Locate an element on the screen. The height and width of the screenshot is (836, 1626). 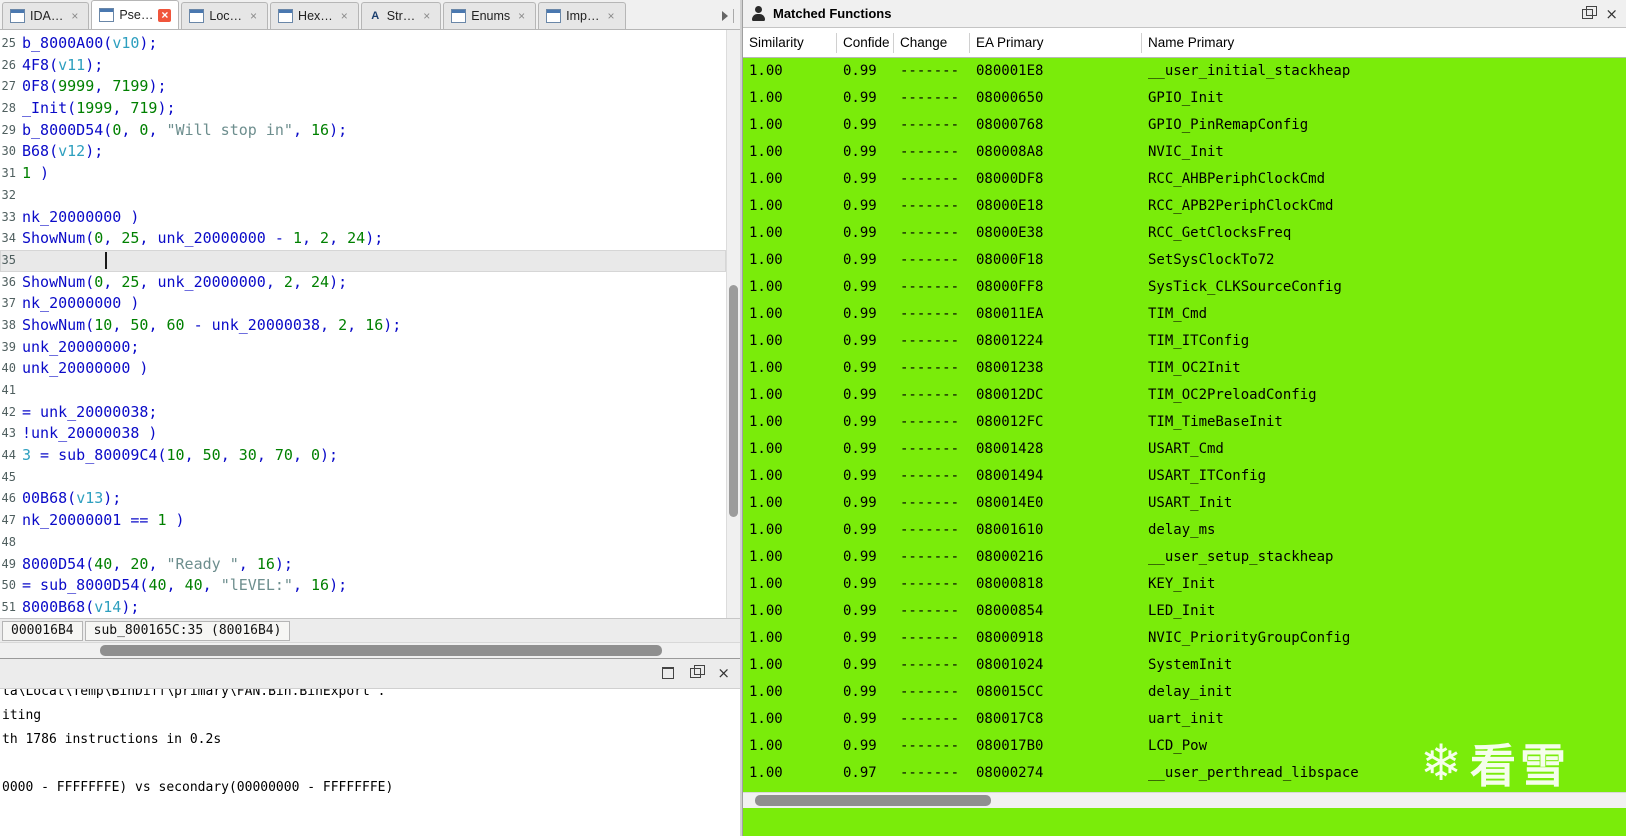
matched-function-row: 1.00 0.99 ------- 08001428 USART_Cmd is located at coordinates (1184, 449).